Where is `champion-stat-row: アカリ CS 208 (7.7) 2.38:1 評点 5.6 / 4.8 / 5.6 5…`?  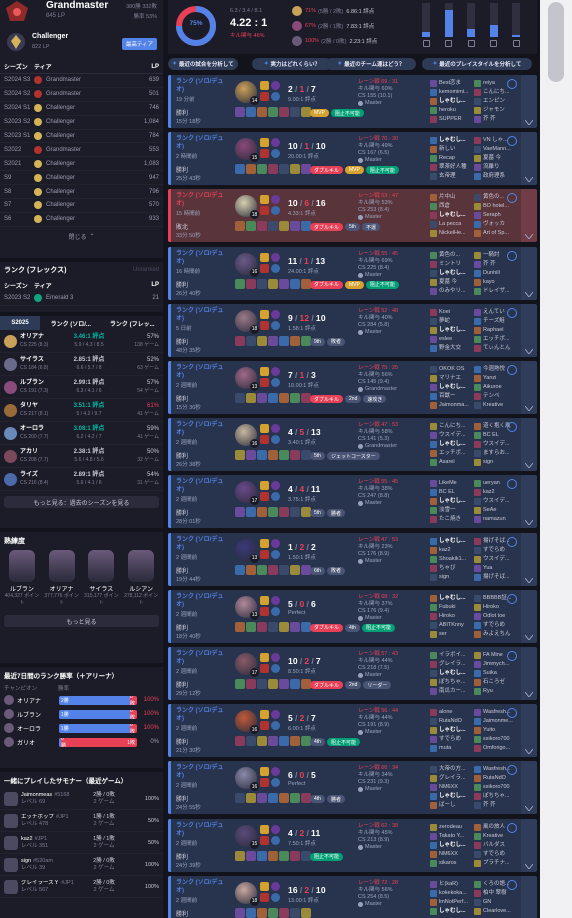 champion-stat-row: アカリ CS 208 (7.7) 2.38:1 評点 5.6 / 4.8 / 5.6 5… is located at coordinates (81, 456).